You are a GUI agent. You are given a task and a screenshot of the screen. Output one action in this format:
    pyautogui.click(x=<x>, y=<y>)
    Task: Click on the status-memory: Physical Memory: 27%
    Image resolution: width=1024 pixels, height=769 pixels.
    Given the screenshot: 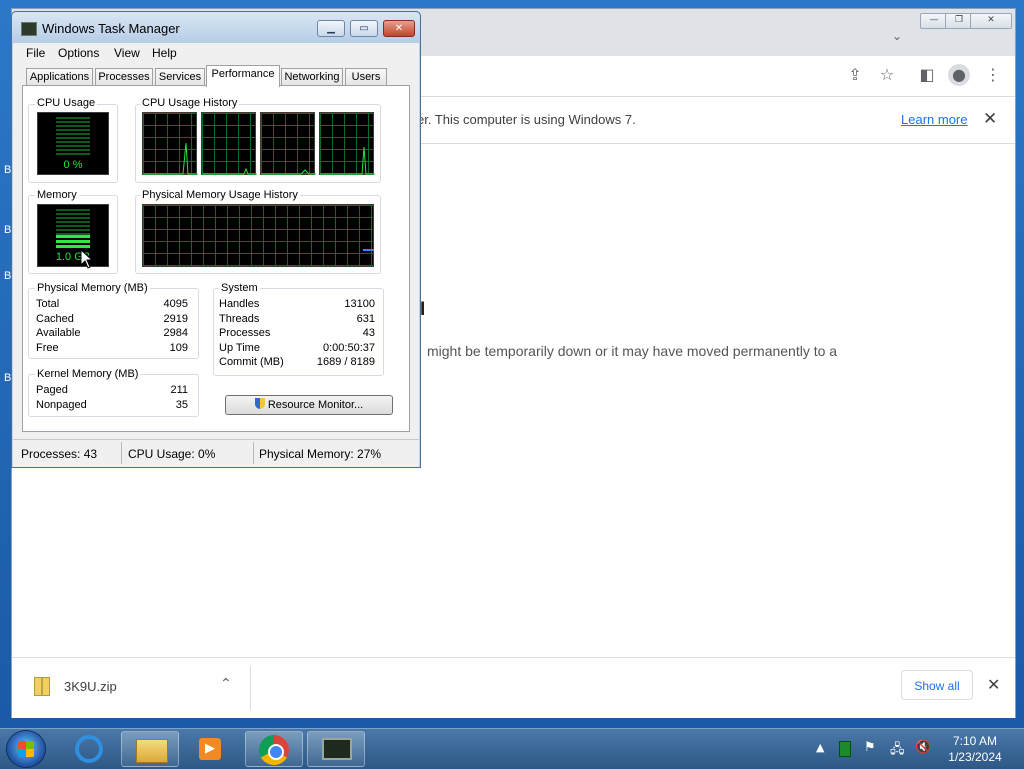 What is the action you would take?
    pyautogui.click(x=320, y=454)
    